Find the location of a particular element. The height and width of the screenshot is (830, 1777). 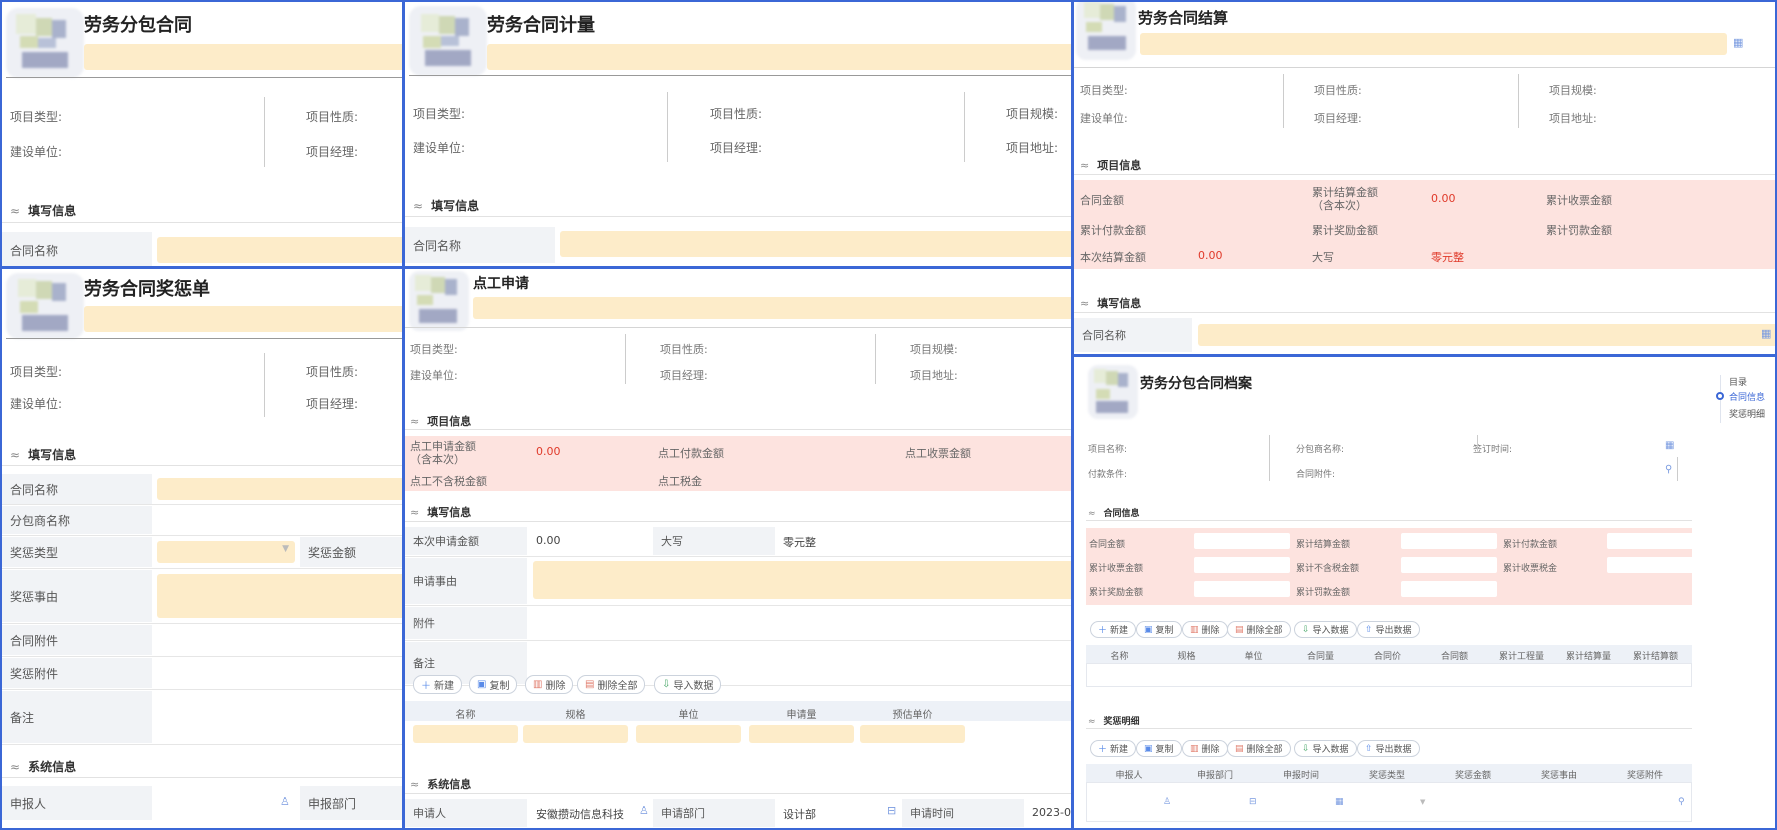

label-cum-settle-sub: （含本次） is located at coordinates (1339, 205).